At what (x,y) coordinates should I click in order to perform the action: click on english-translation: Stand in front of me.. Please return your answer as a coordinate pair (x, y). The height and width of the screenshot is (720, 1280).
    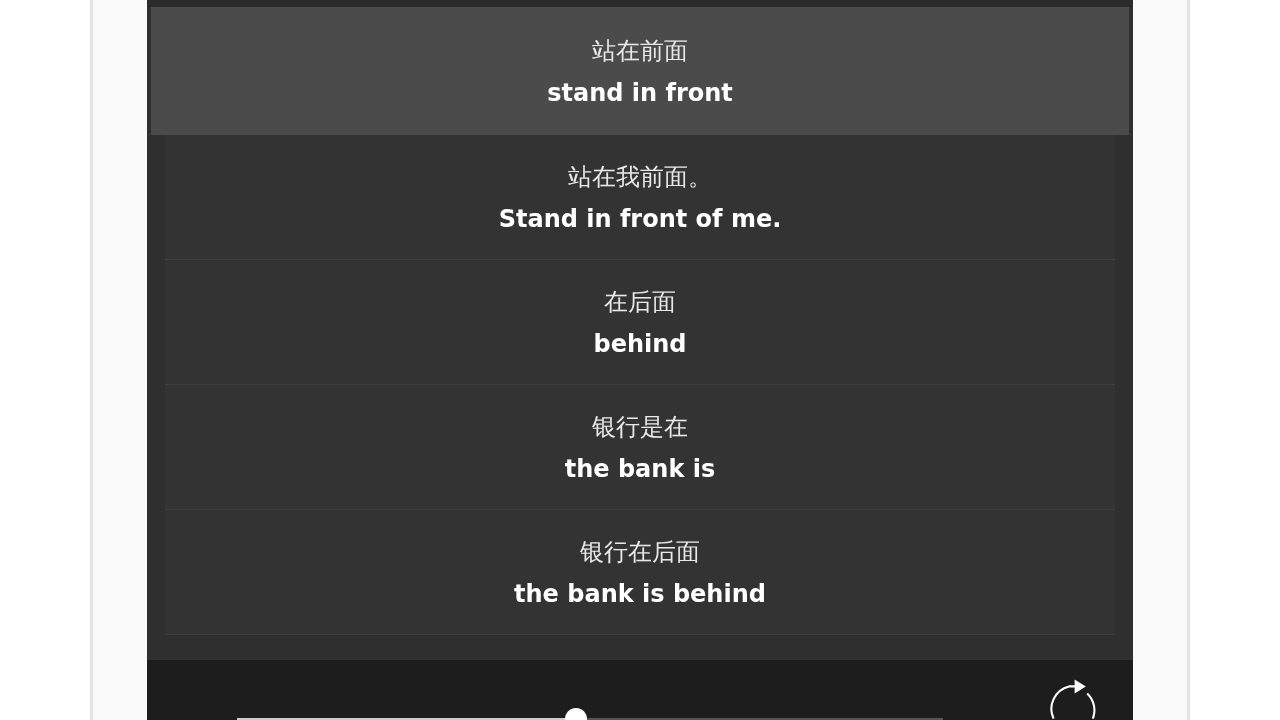
    Looking at the image, I should click on (640, 219).